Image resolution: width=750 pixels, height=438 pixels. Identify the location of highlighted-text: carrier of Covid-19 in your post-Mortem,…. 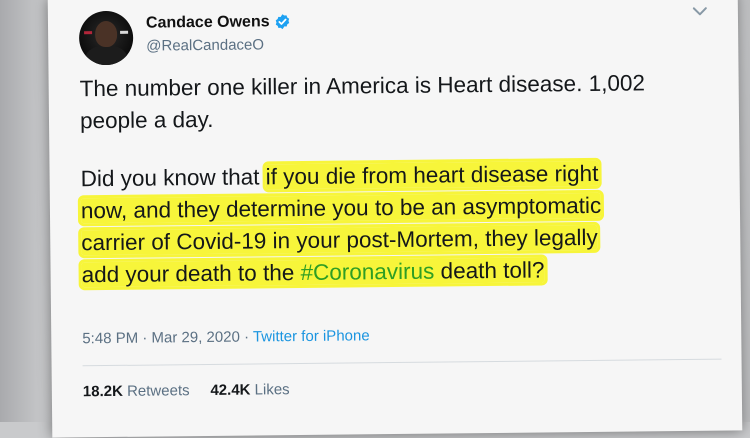
(339, 240).